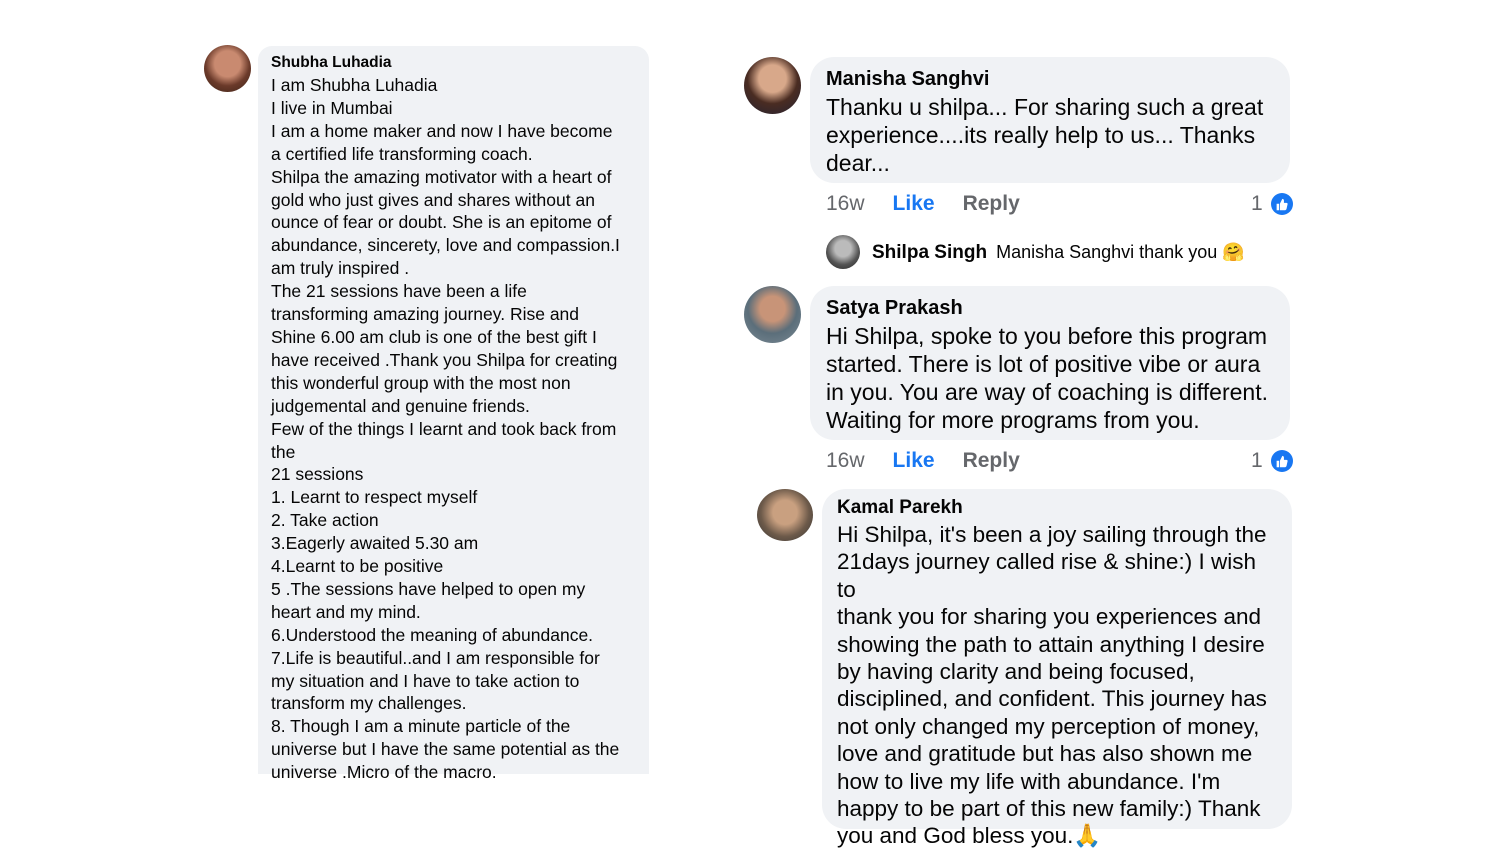  What do you see at coordinates (227, 68) in the screenshot?
I see `avatar-shubha` at bounding box center [227, 68].